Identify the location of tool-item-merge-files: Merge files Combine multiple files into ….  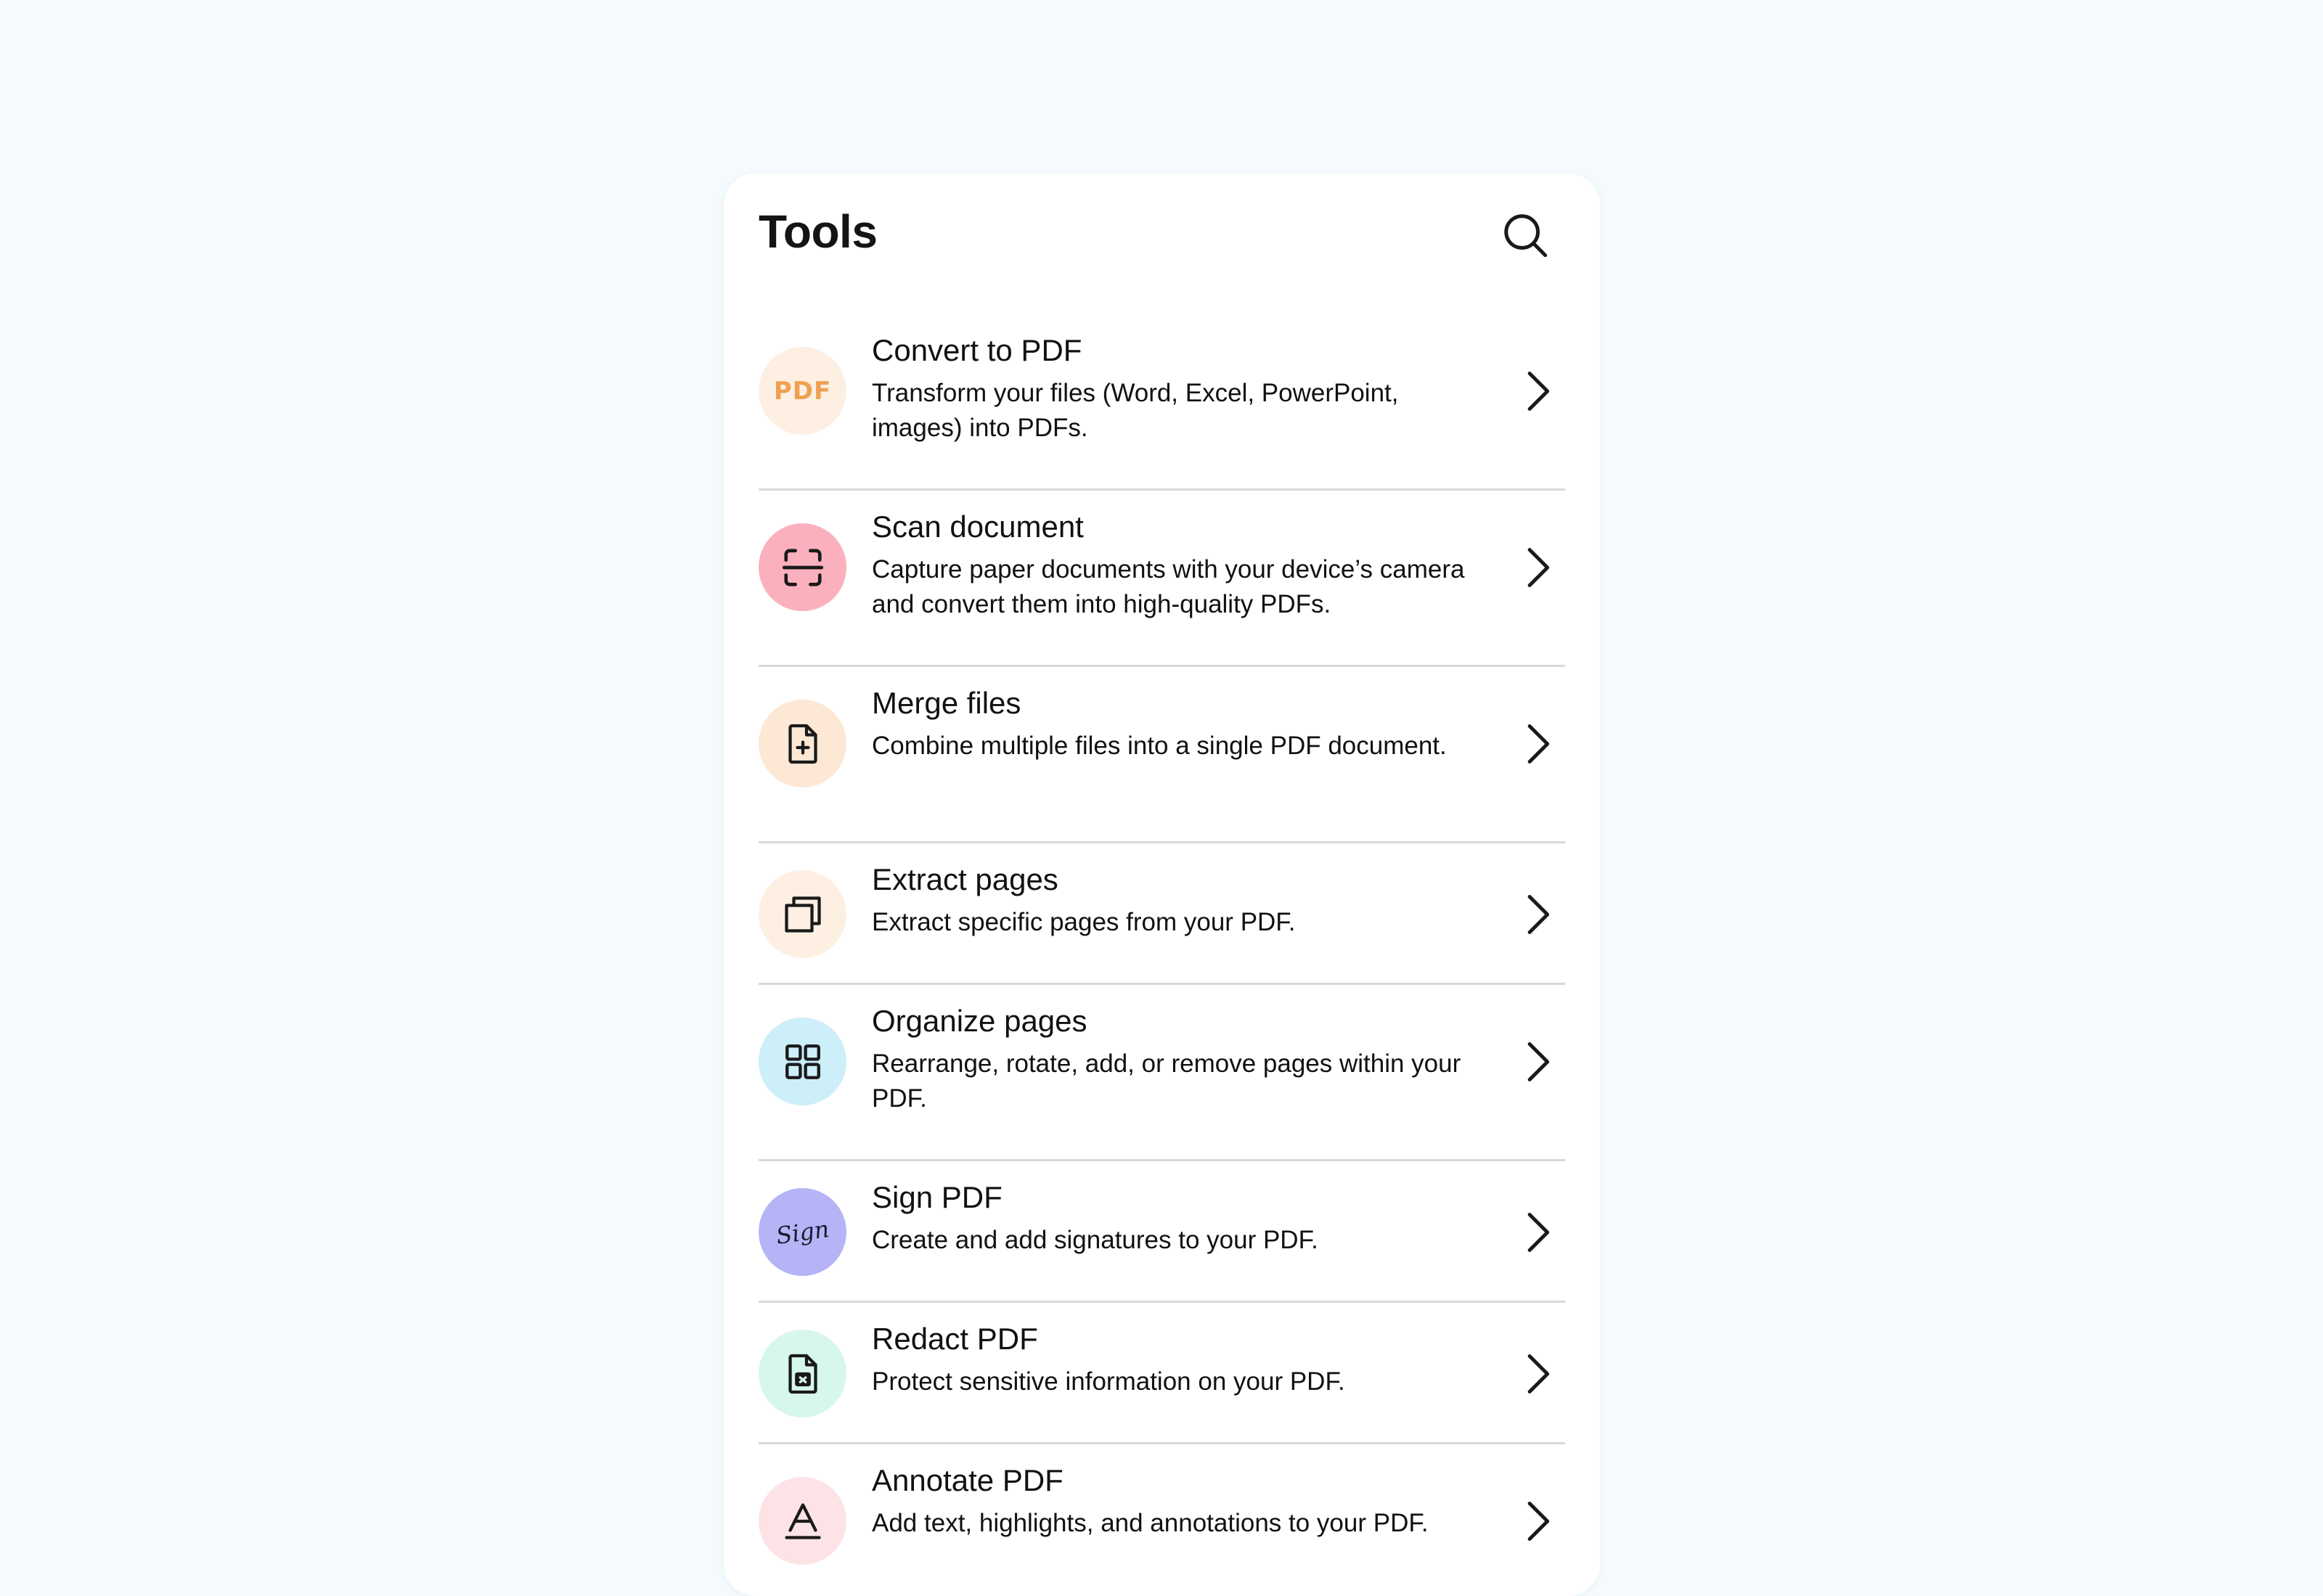
(1162, 755).